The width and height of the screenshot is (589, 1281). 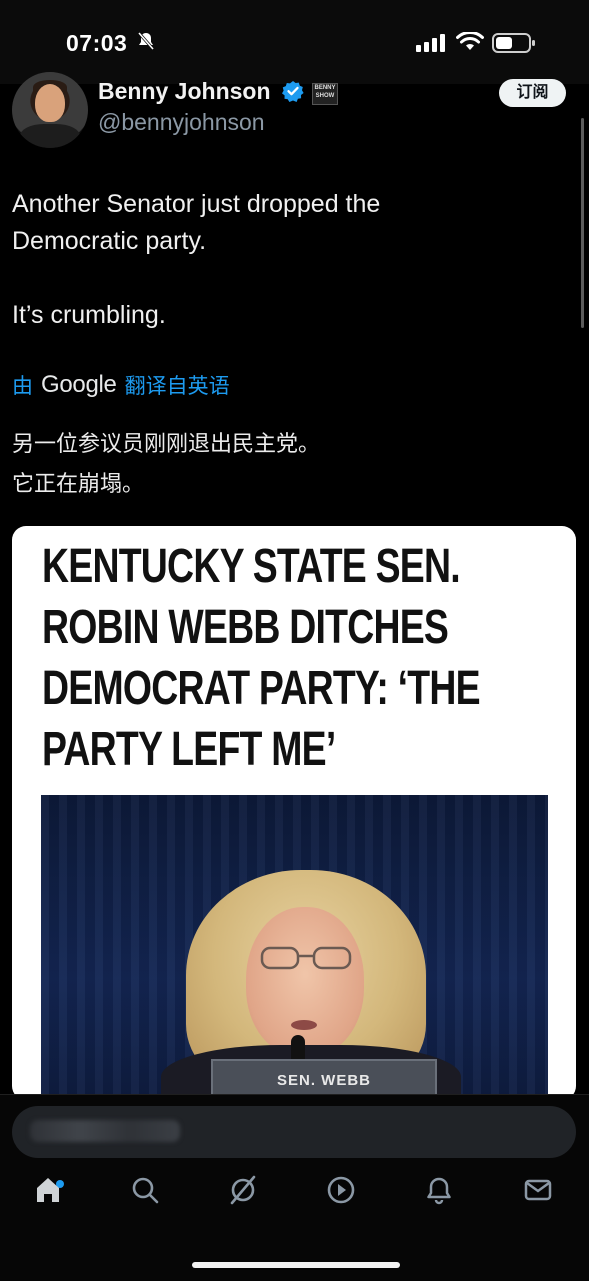 What do you see at coordinates (261, 688) in the screenshot?
I see `headline-line: DEMOCRAT PARTY: ‘THE` at bounding box center [261, 688].